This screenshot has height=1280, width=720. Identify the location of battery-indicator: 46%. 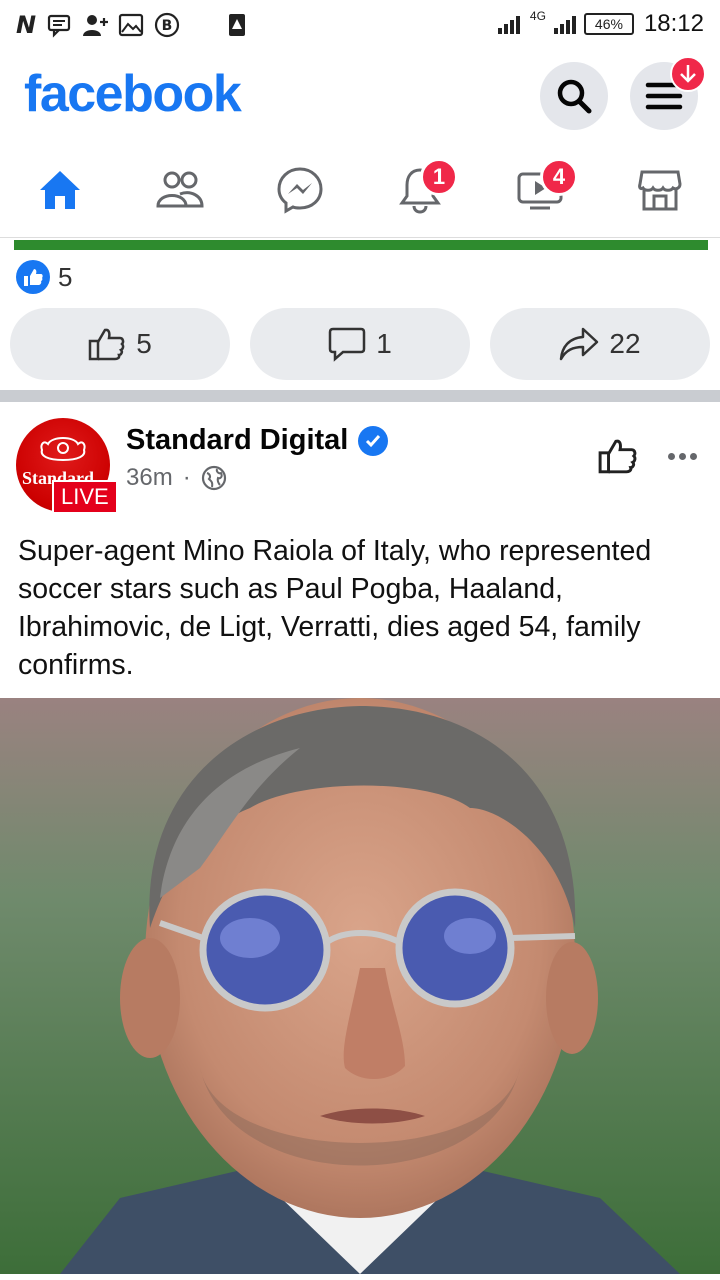
(608, 24).